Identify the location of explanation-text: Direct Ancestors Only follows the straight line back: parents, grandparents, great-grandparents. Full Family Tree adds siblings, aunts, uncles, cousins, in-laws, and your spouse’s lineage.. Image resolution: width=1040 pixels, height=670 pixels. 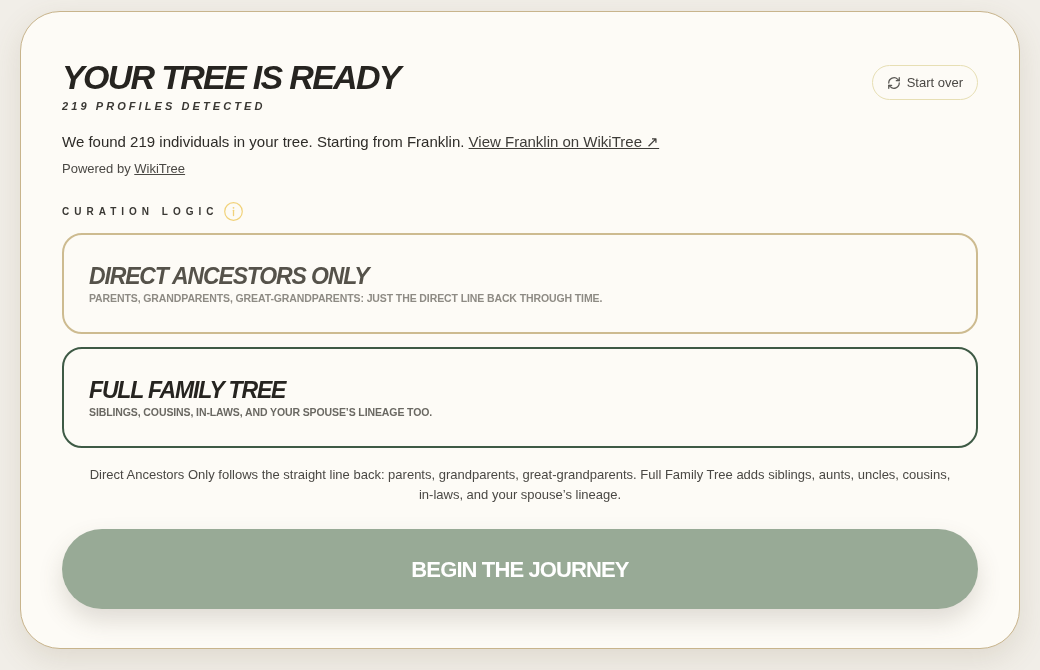
(520, 485).